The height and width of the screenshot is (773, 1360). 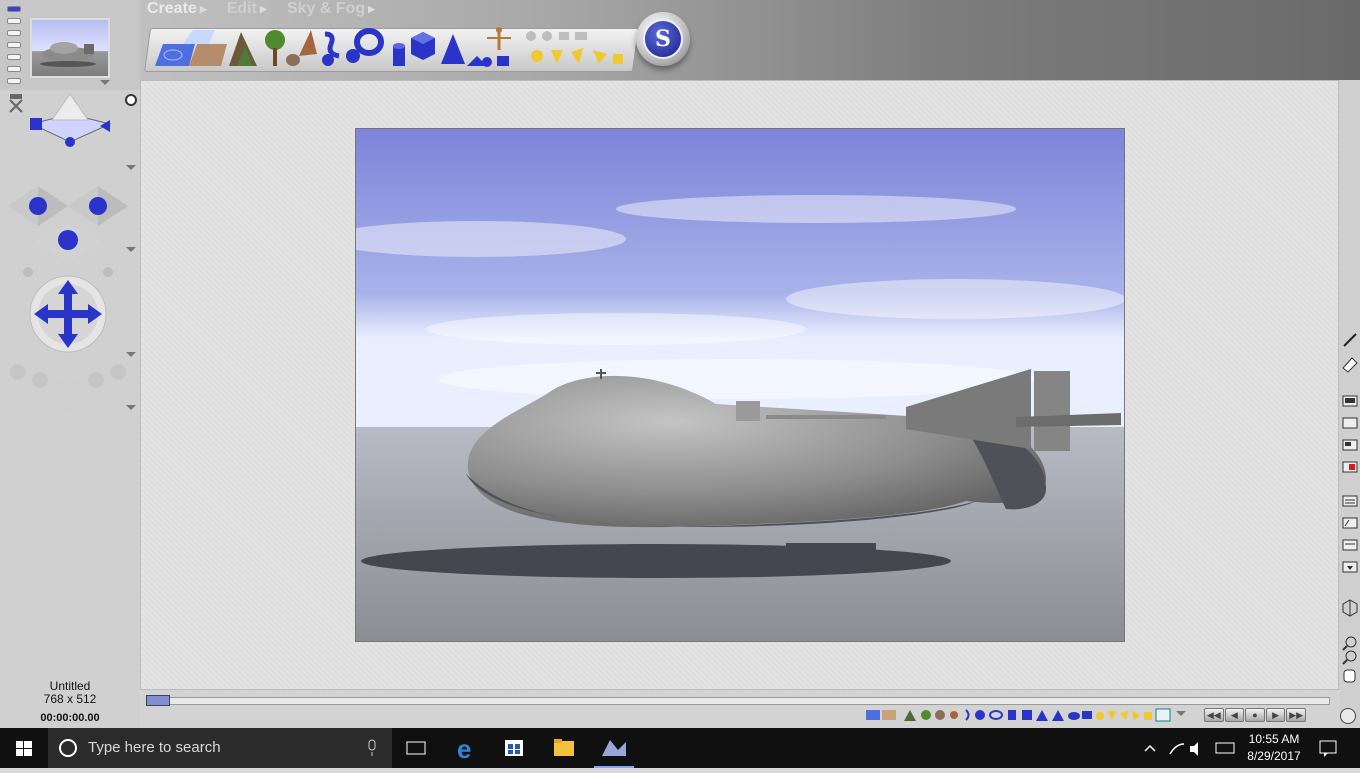 I want to click on logo-button: S, so click(x=663, y=39).